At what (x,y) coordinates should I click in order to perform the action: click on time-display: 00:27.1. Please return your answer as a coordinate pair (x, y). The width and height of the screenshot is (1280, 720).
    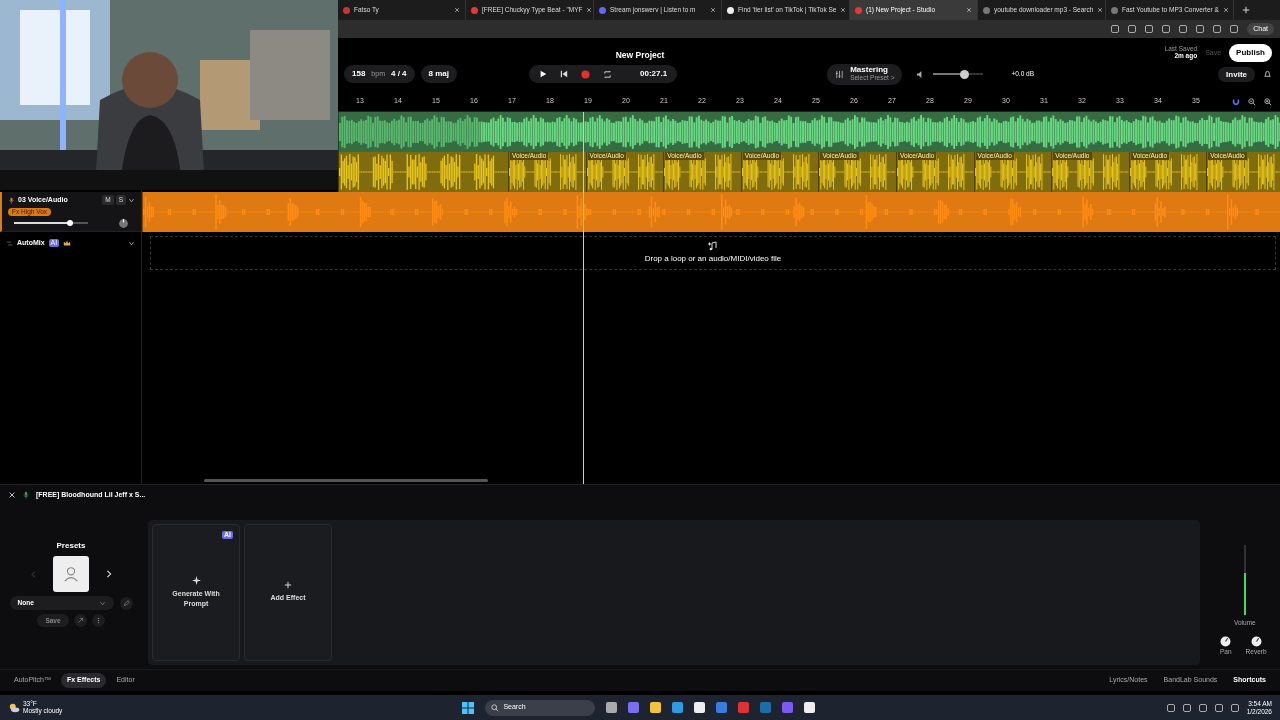
    Looking at the image, I should click on (654, 74).